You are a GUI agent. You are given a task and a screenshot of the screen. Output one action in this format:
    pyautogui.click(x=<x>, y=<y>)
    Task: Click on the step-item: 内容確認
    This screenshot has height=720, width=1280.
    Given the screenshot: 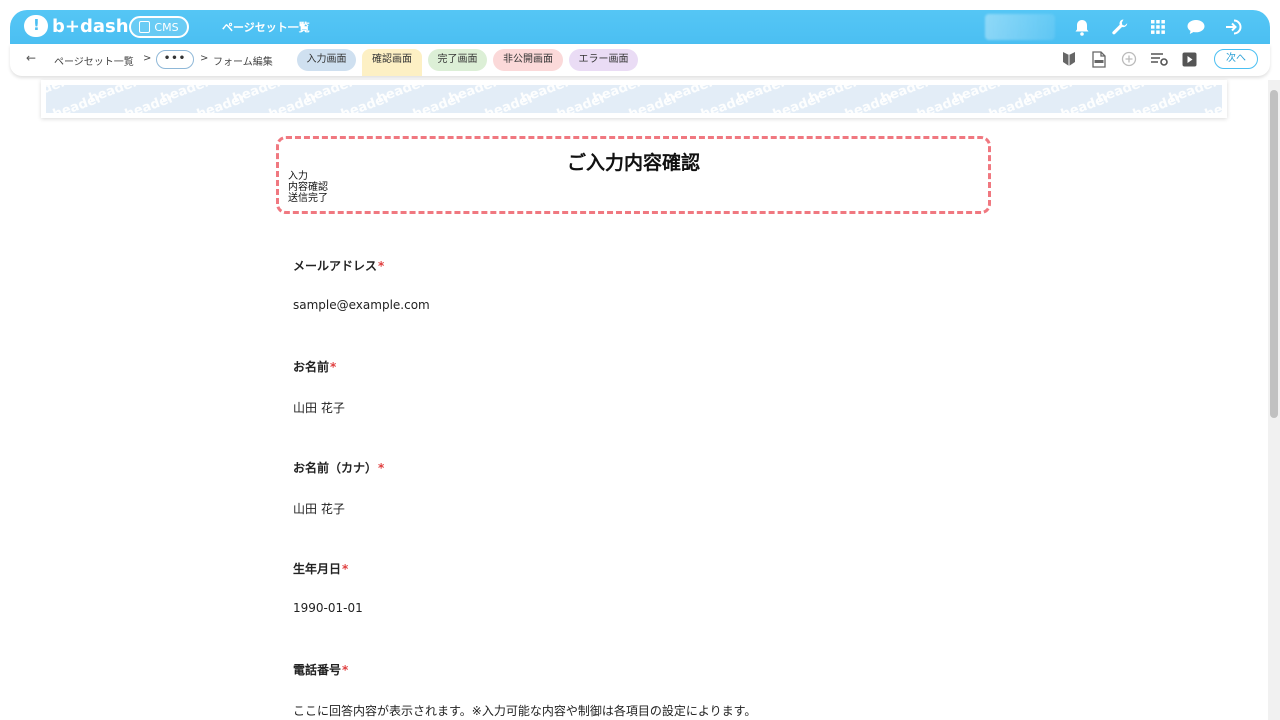 What is the action you would take?
    pyautogui.click(x=308, y=187)
    